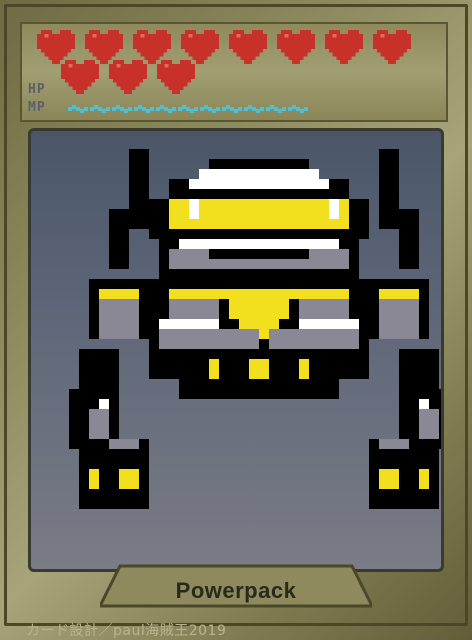 The height and width of the screenshot is (640, 472). I want to click on hp-label: HP, so click(37, 89).